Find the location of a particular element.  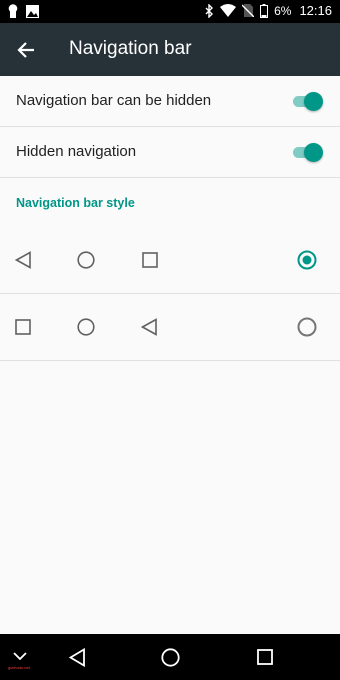

no-sim-icon is located at coordinates (248, 10).